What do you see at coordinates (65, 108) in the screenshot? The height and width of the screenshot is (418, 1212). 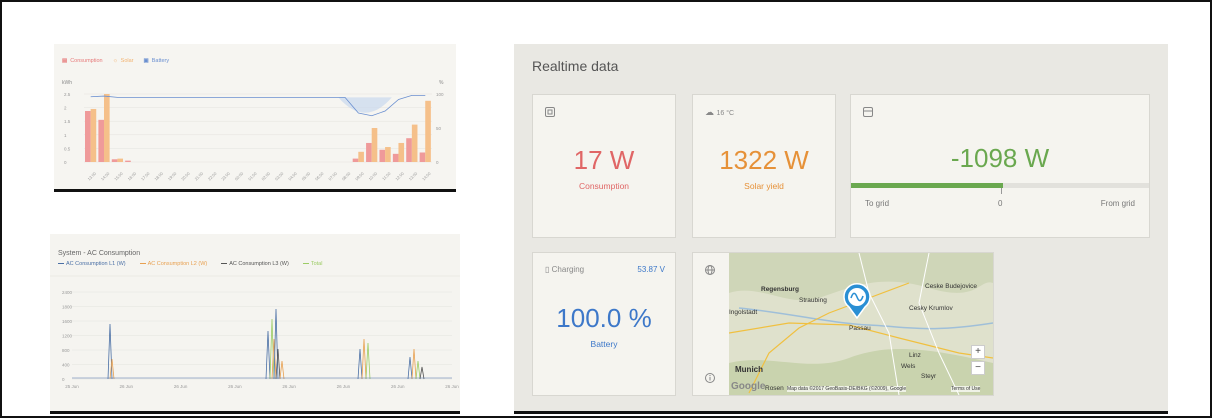 I see `y-tick-left: 2` at bounding box center [65, 108].